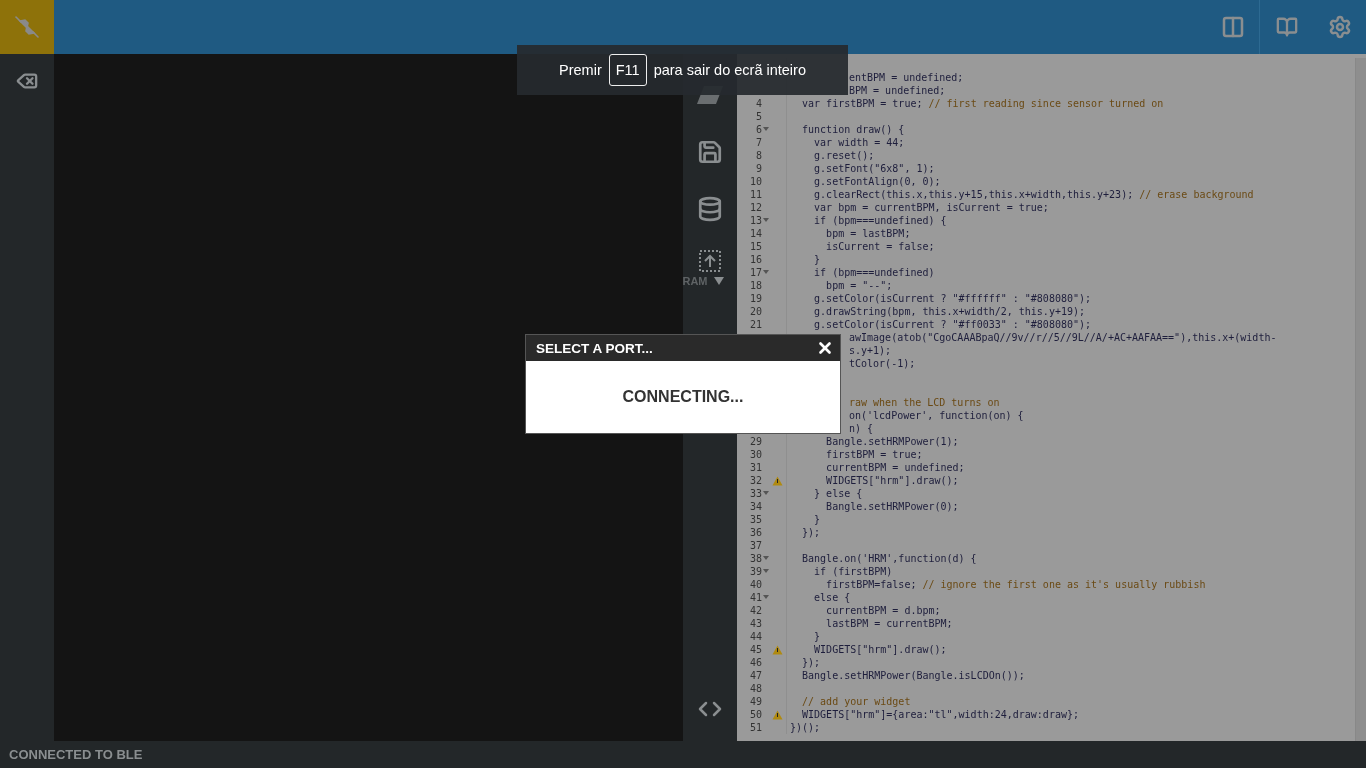  I want to click on code-line: firstBPM = true;, so click(874, 454).